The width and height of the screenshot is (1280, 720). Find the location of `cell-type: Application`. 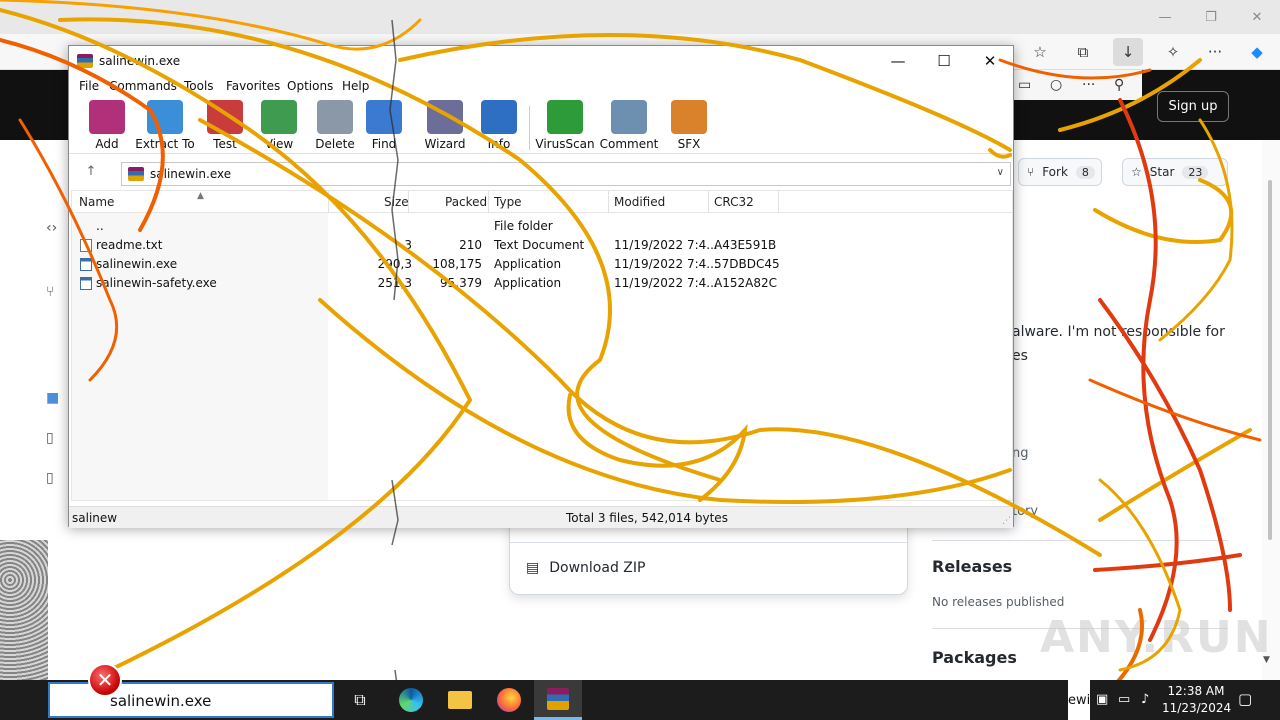

cell-type: Application is located at coordinates (528, 283).